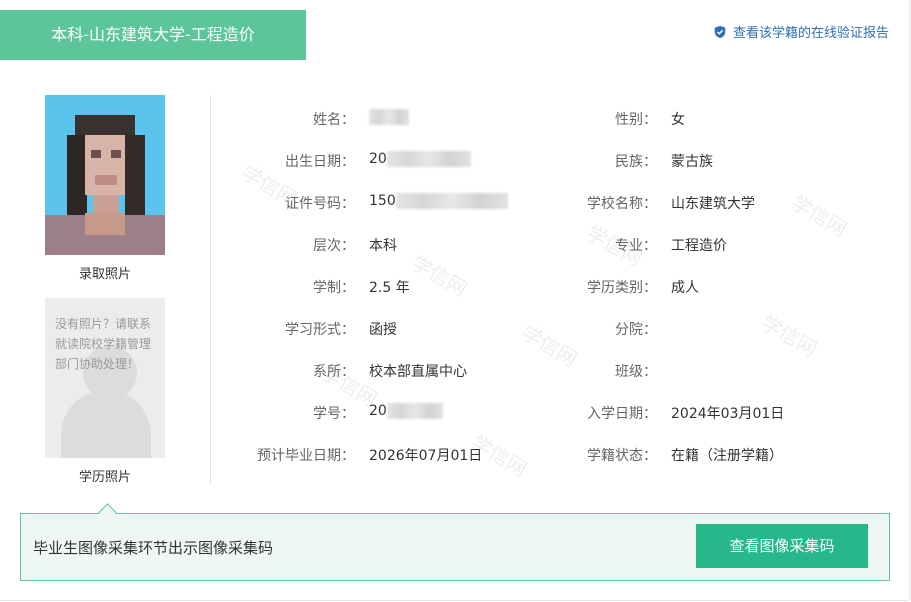 This screenshot has height=602, width=911. Describe the element at coordinates (306, 456) in the screenshot. I see `field-label: 预计毕业日期：` at that location.